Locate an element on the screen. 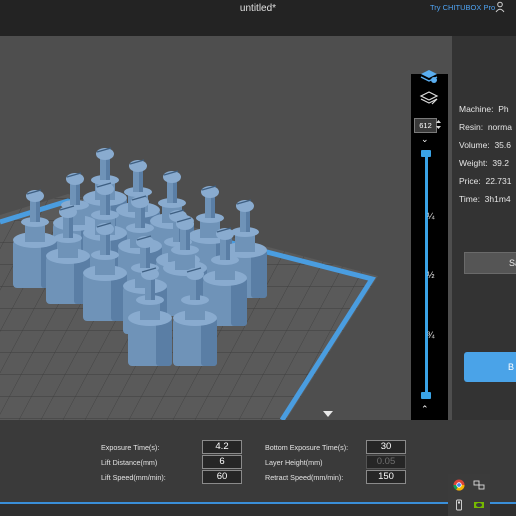  stepper-arrows-icon is located at coordinates (438, 124).